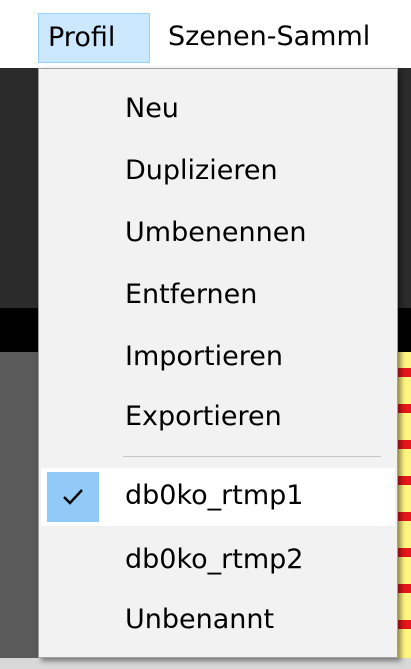 The height and width of the screenshot is (669, 411). I want to click on menu-profil: Profil, so click(94, 38).